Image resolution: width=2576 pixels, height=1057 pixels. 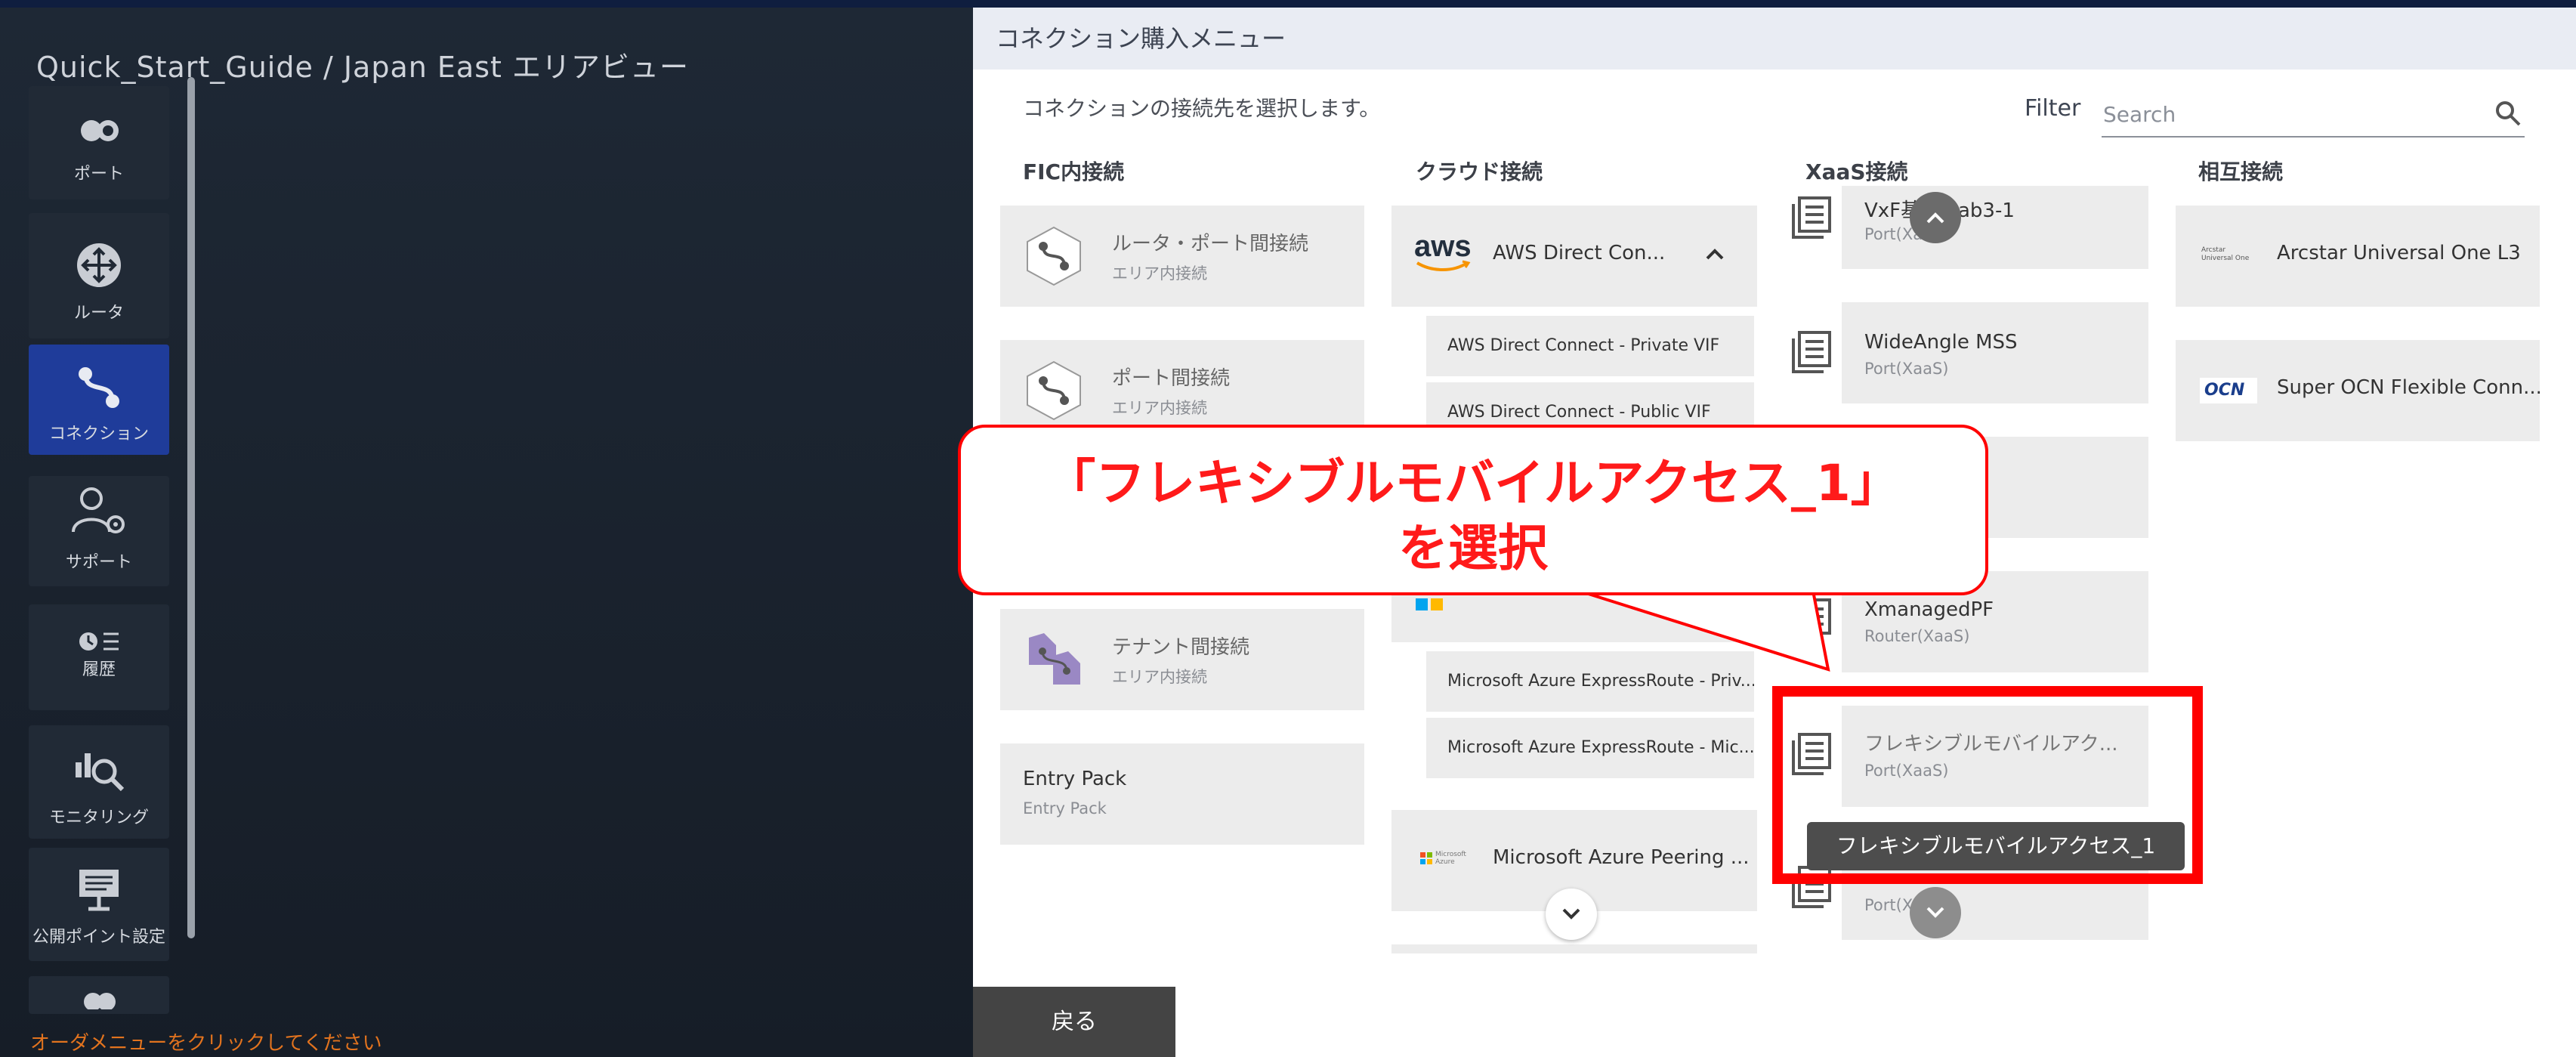 I want to click on card-subtitle: Router(XaaS), so click(x=1917, y=636).